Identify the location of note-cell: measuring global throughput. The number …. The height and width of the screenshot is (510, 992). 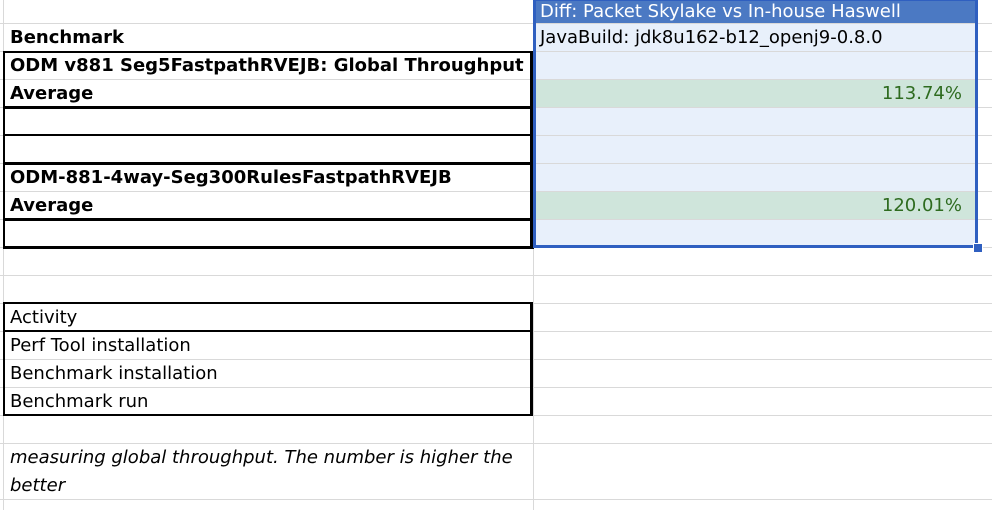
(268, 472).